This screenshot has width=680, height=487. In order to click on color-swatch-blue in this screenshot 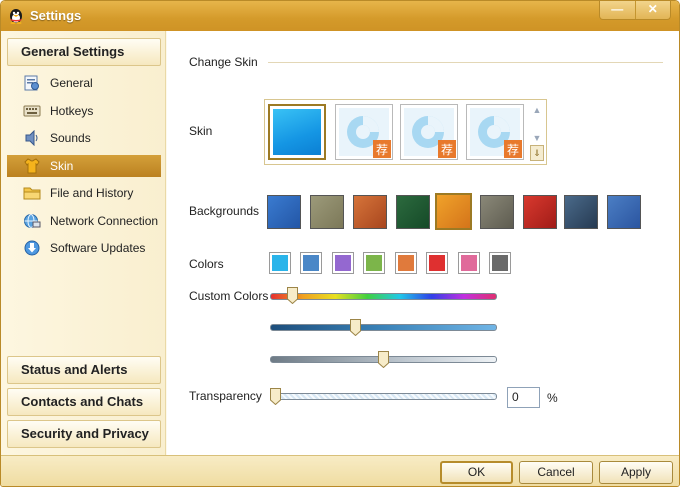, I will do `click(311, 263)`.